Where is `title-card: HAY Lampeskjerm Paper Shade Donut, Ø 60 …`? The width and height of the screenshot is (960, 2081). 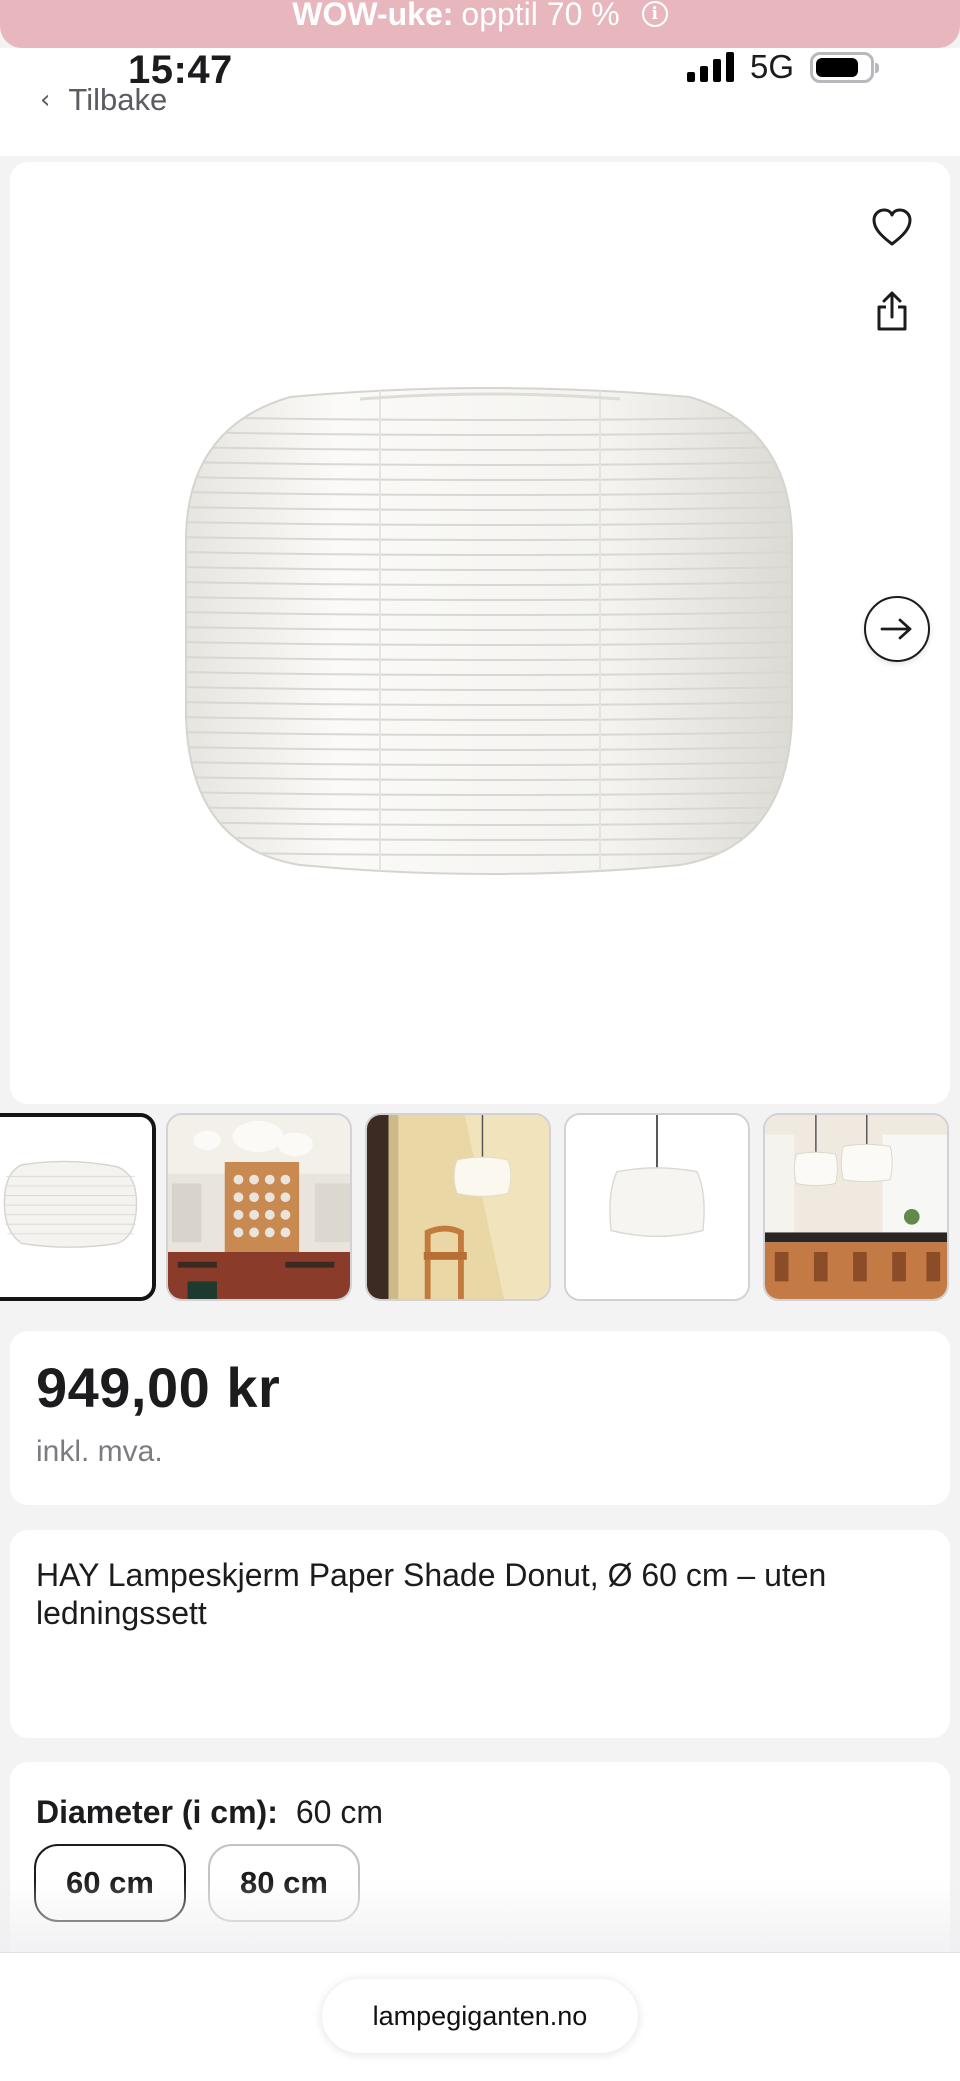 title-card: HAY Lampeskjerm Paper Shade Donut, Ø 60 … is located at coordinates (480, 1634).